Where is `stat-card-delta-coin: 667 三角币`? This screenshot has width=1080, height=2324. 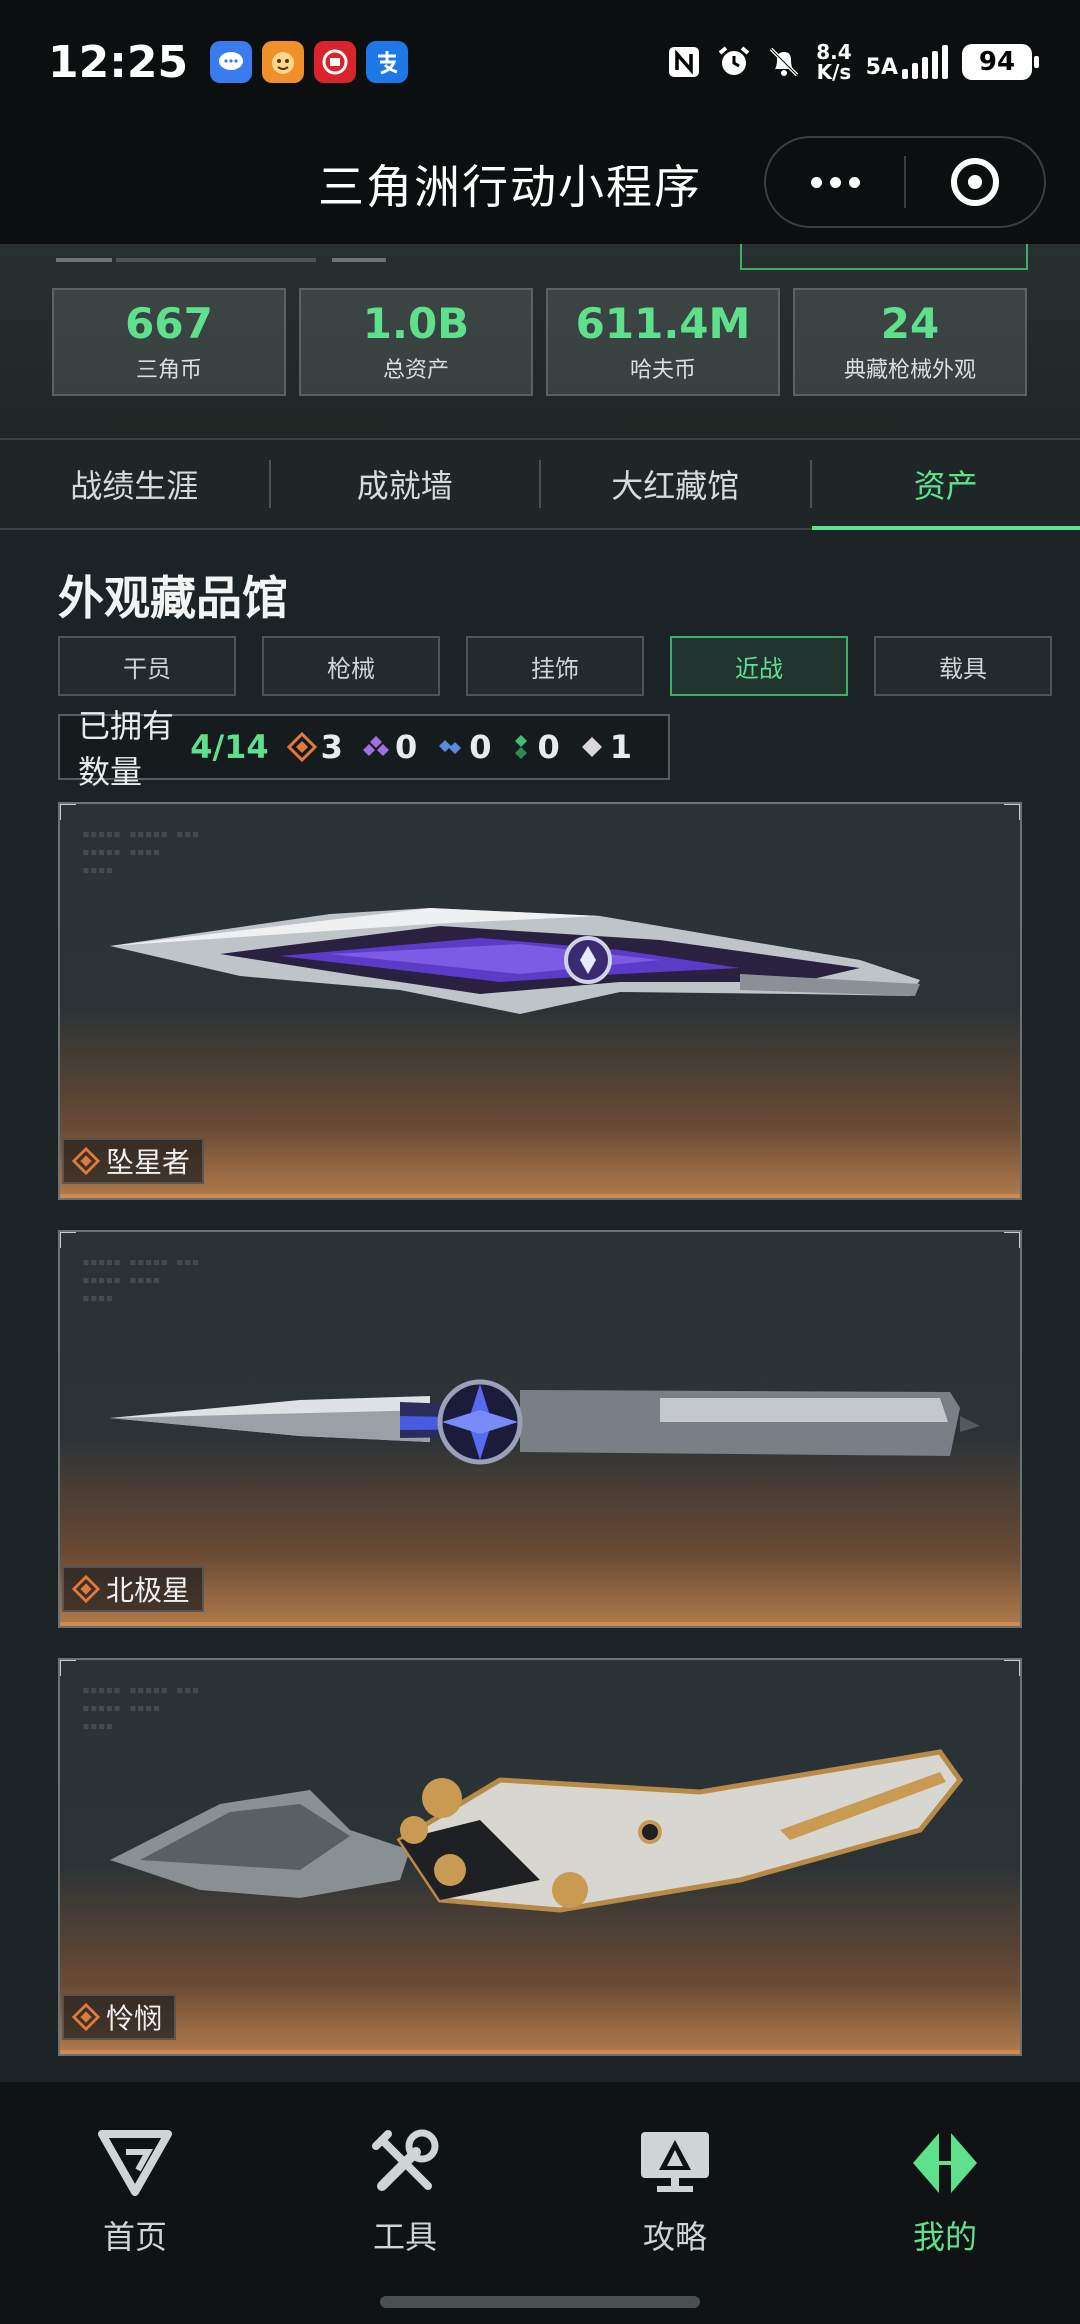 stat-card-delta-coin: 667 三角币 is located at coordinates (169, 342).